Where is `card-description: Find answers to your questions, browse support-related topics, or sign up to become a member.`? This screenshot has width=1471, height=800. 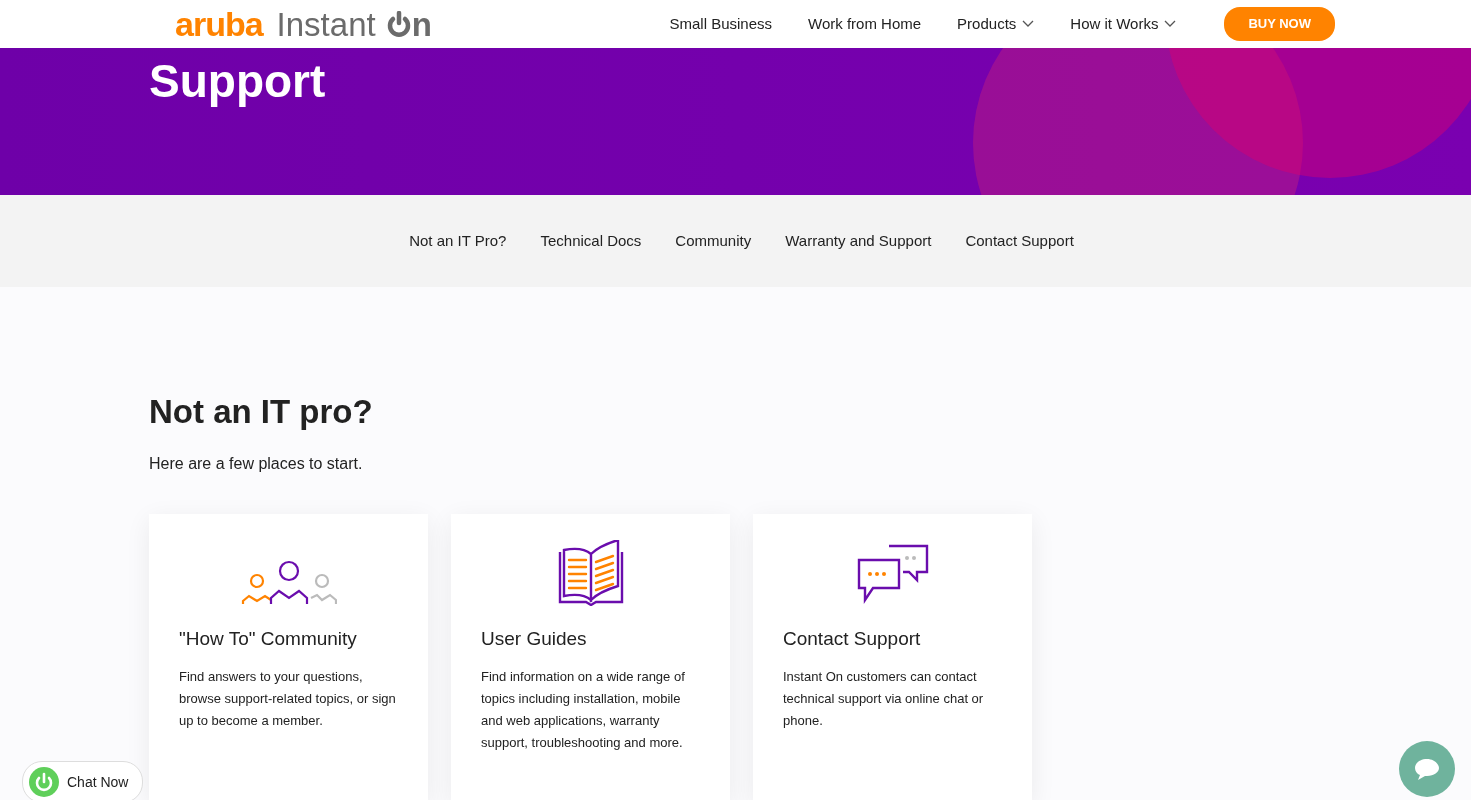 card-description: Find answers to your questions, browse support-related topics, or sign up to become a member. is located at coordinates (288, 699).